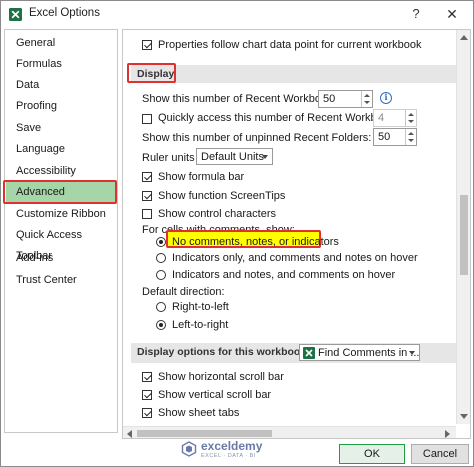 The width and height of the screenshot is (474, 467). What do you see at coordinates (15, 14) in the screenshot?
I see `excel-icon` at bounding box center [15, 14].